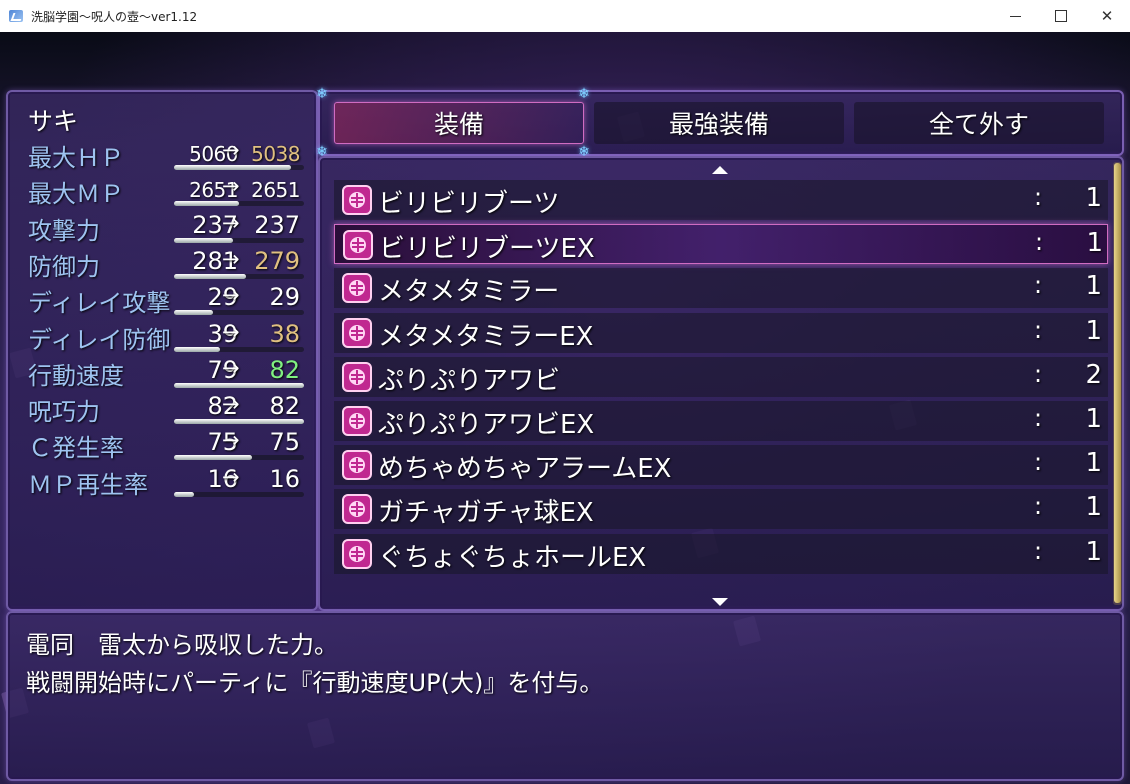 The width and height of the screenshot is (1130, 784). What do you see at coordinates (469, 292) in the screenshot?
I see `item-name: メタメタミラー` at bounding box center [469, 292].